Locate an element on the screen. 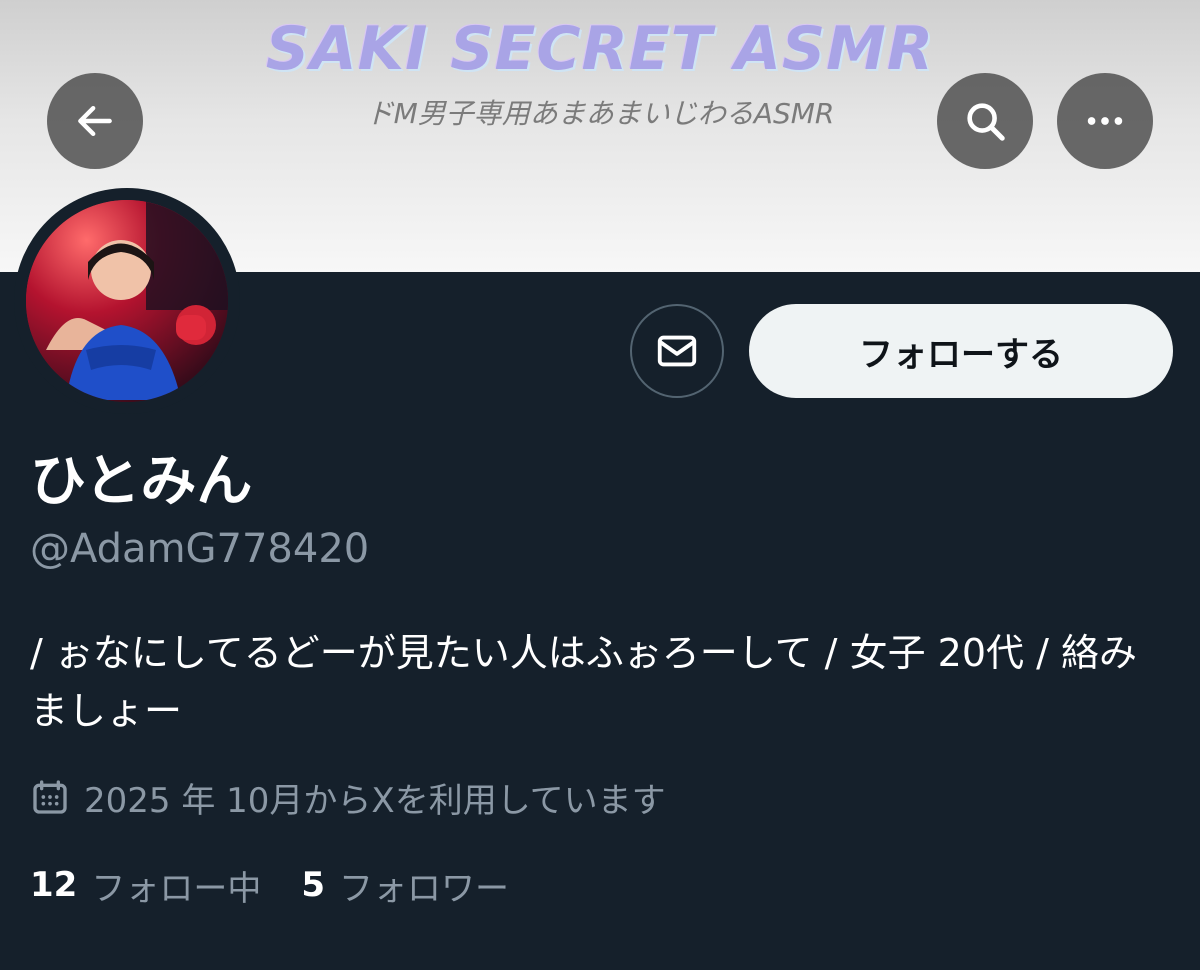 The image size is (1200, 970). following-label: フォロー中 is located at coordinates (176, 888).